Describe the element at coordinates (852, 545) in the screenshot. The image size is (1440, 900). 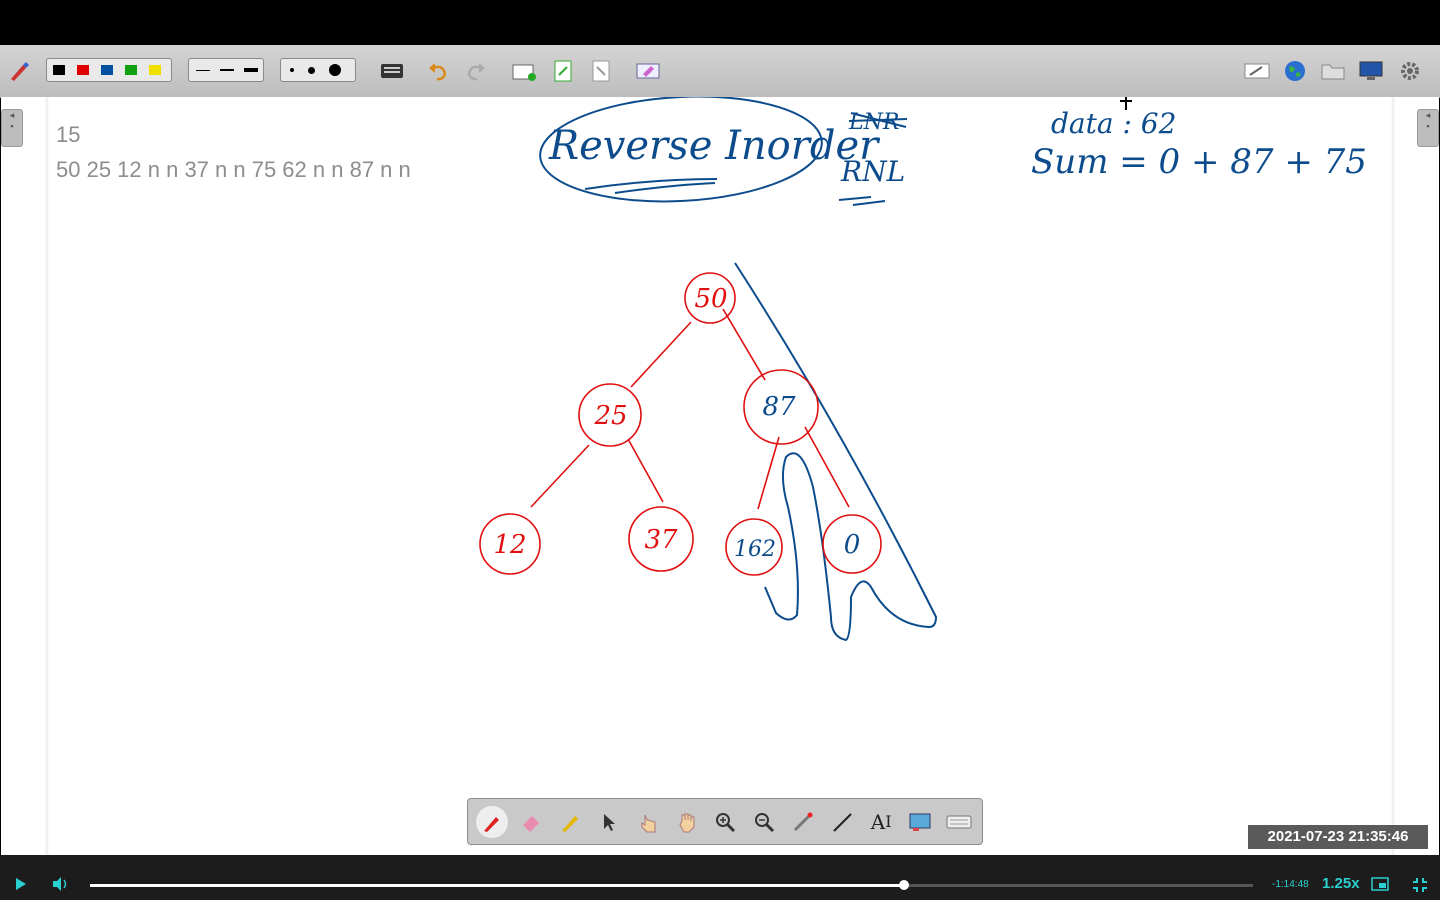
I see `node-label: 0` at that location.